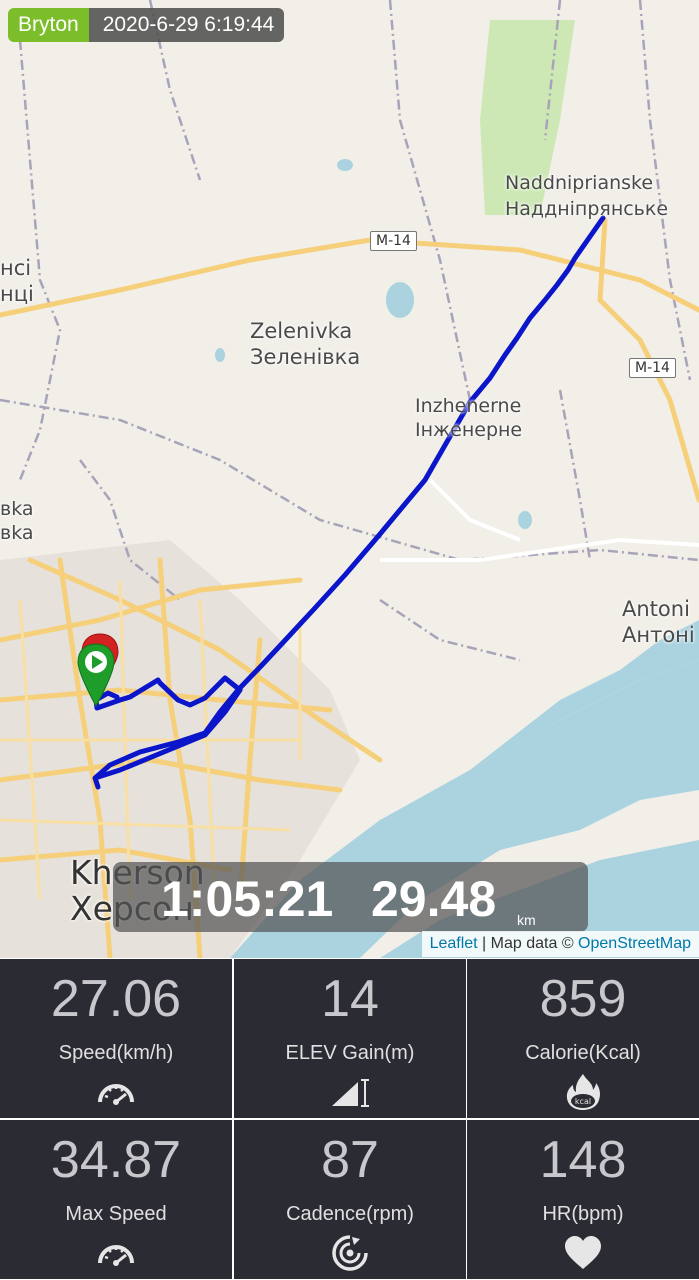 The height and width of the screenshot is (1280, 699). What do you see at coordinates (583, 1101) in the screenshot?
I see `svg-text: kcal` at bounding box center [583, 1101].